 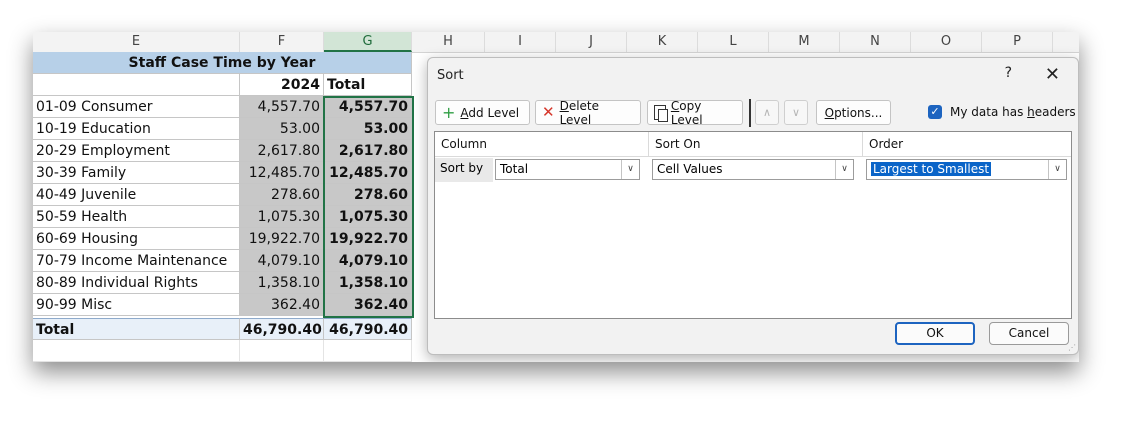 I want to click on delete-x-icon: ✕, so click(x=548, y=112).